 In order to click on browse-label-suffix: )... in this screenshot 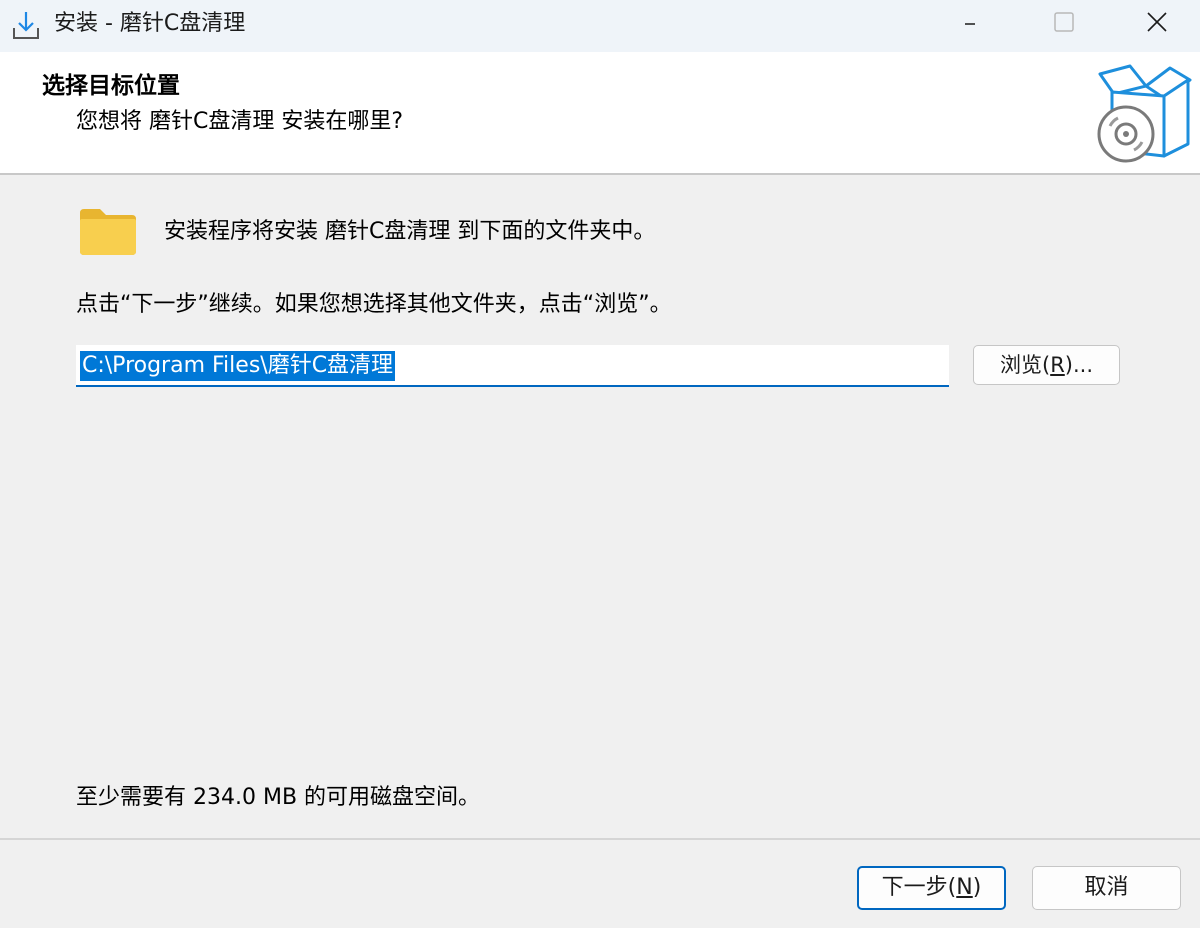, I will do `click(1078, 365)`.